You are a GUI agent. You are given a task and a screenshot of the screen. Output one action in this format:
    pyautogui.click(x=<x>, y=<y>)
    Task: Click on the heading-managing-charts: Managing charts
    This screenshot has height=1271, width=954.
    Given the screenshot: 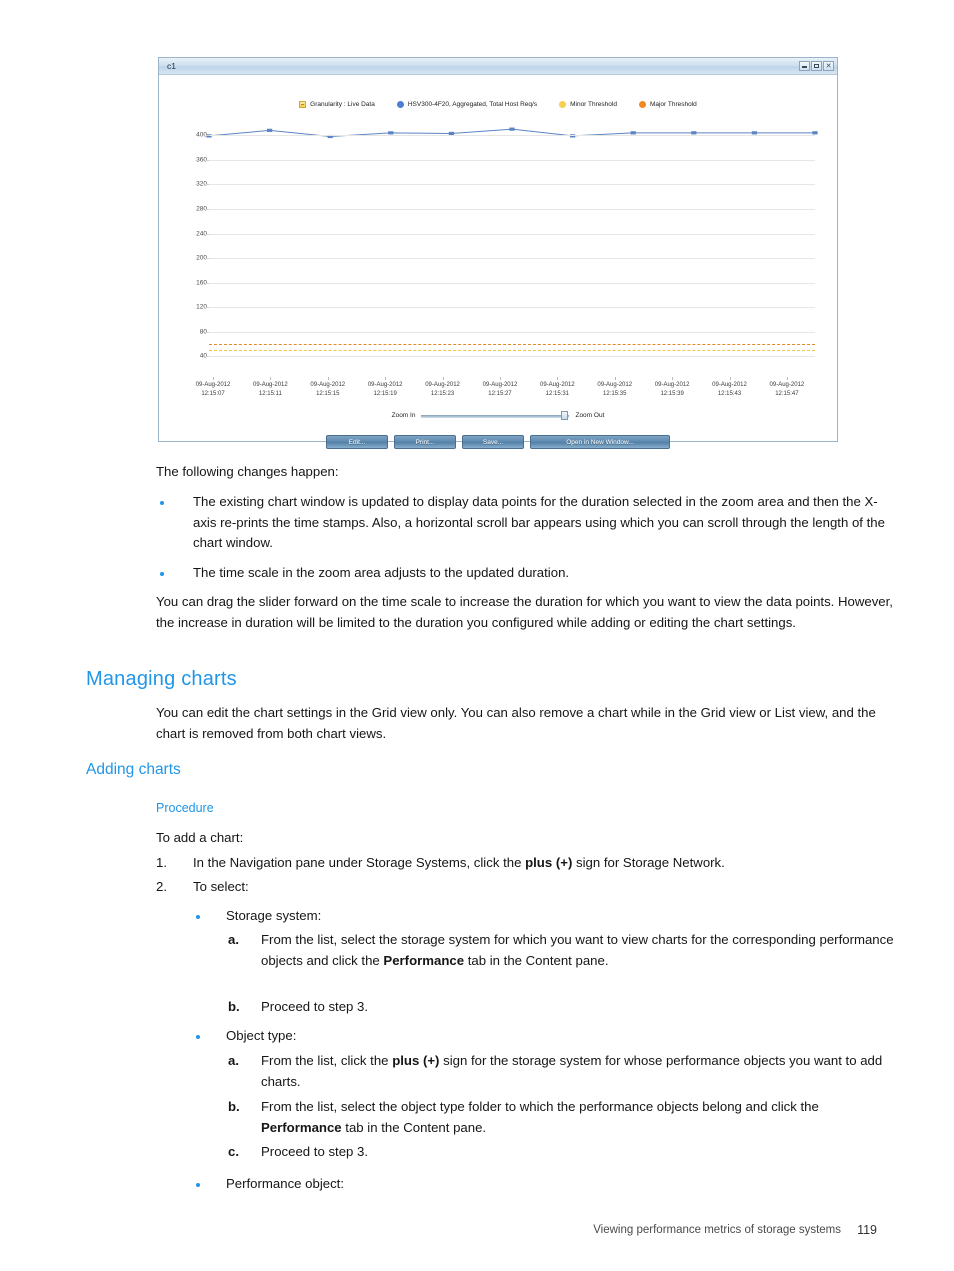 What is the action you would take?
    pyautogui.click(x=161, y=679)
    